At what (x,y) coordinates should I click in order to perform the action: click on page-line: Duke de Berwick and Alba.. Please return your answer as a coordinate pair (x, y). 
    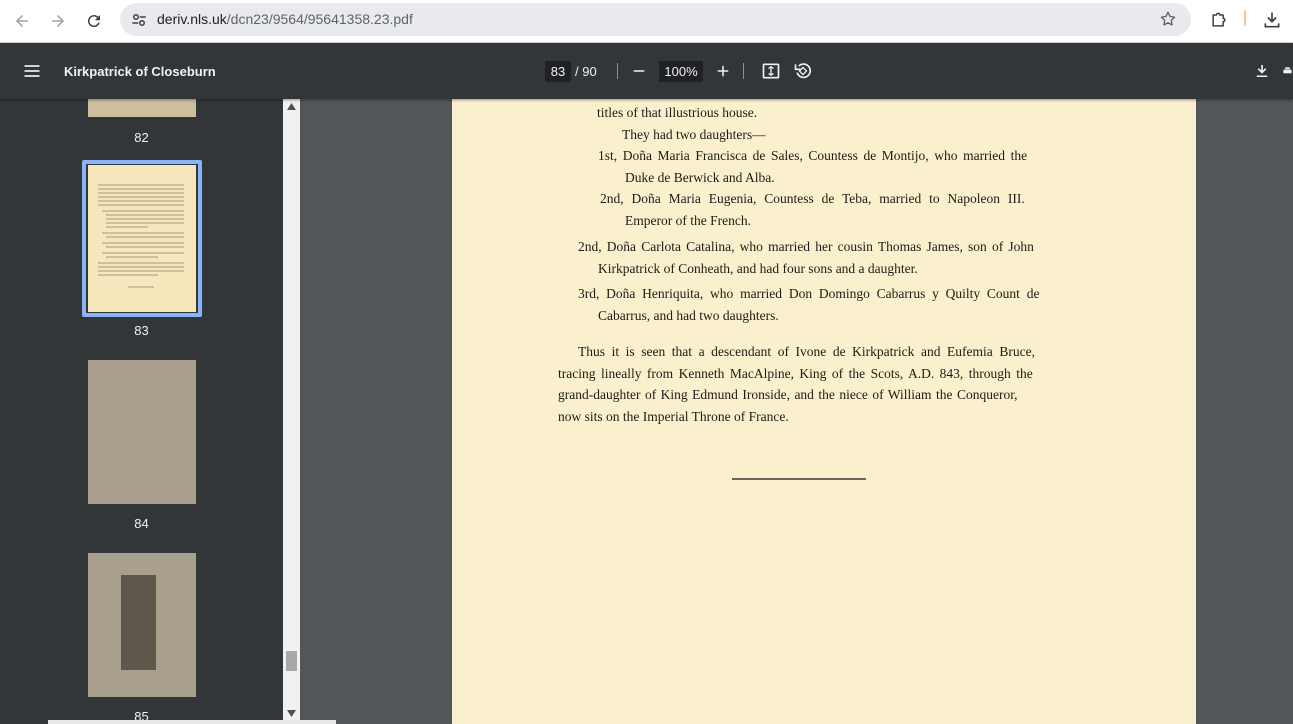
    Looking at the image, I should click on (700, 177).